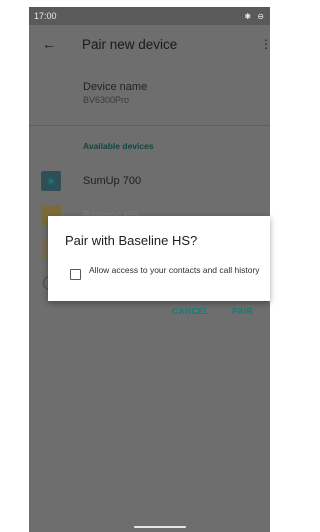 The image size is (320, 532). What do you see at coordinates (255, 16) in the screenshot?
I see `status-icons: ✱ ⊖` at bounding box center [255, 16].